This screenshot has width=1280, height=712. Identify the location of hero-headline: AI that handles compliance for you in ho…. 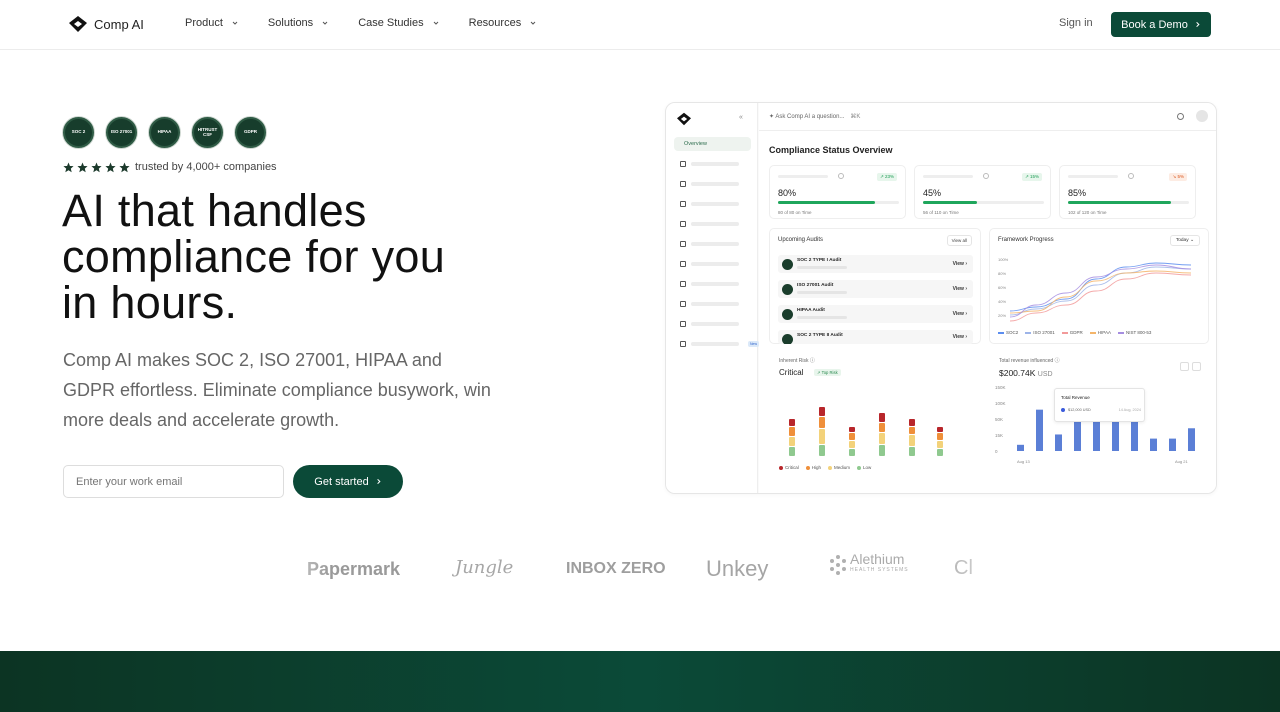
(254, 256).